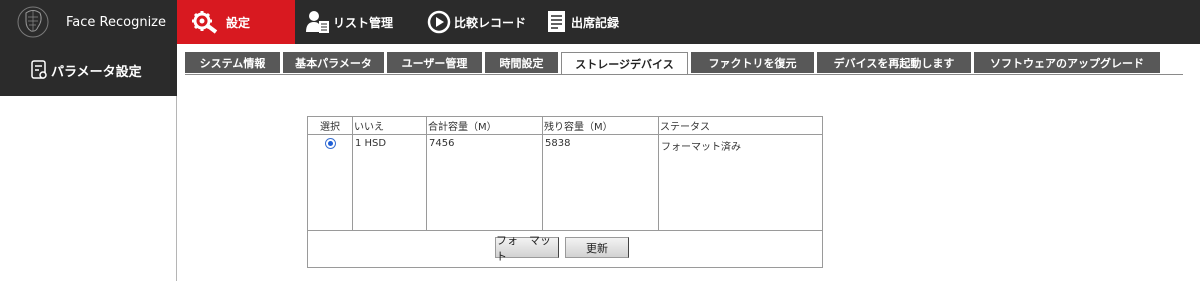 Image resolution: width=1200 pixels, height=281 pixels. Describe the element at coordinates (439, 22) in the screenshot. I see `face-record-icon` at that location.